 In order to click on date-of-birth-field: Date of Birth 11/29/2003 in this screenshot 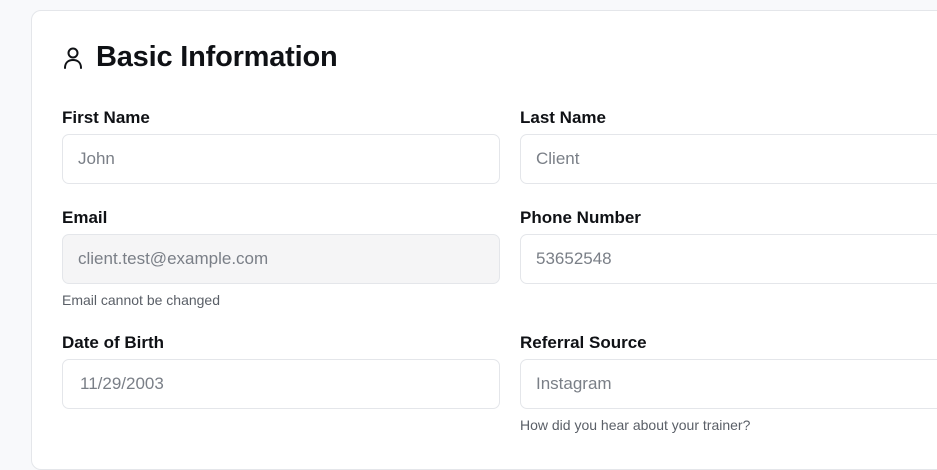, I will do `click(281, 370)`.